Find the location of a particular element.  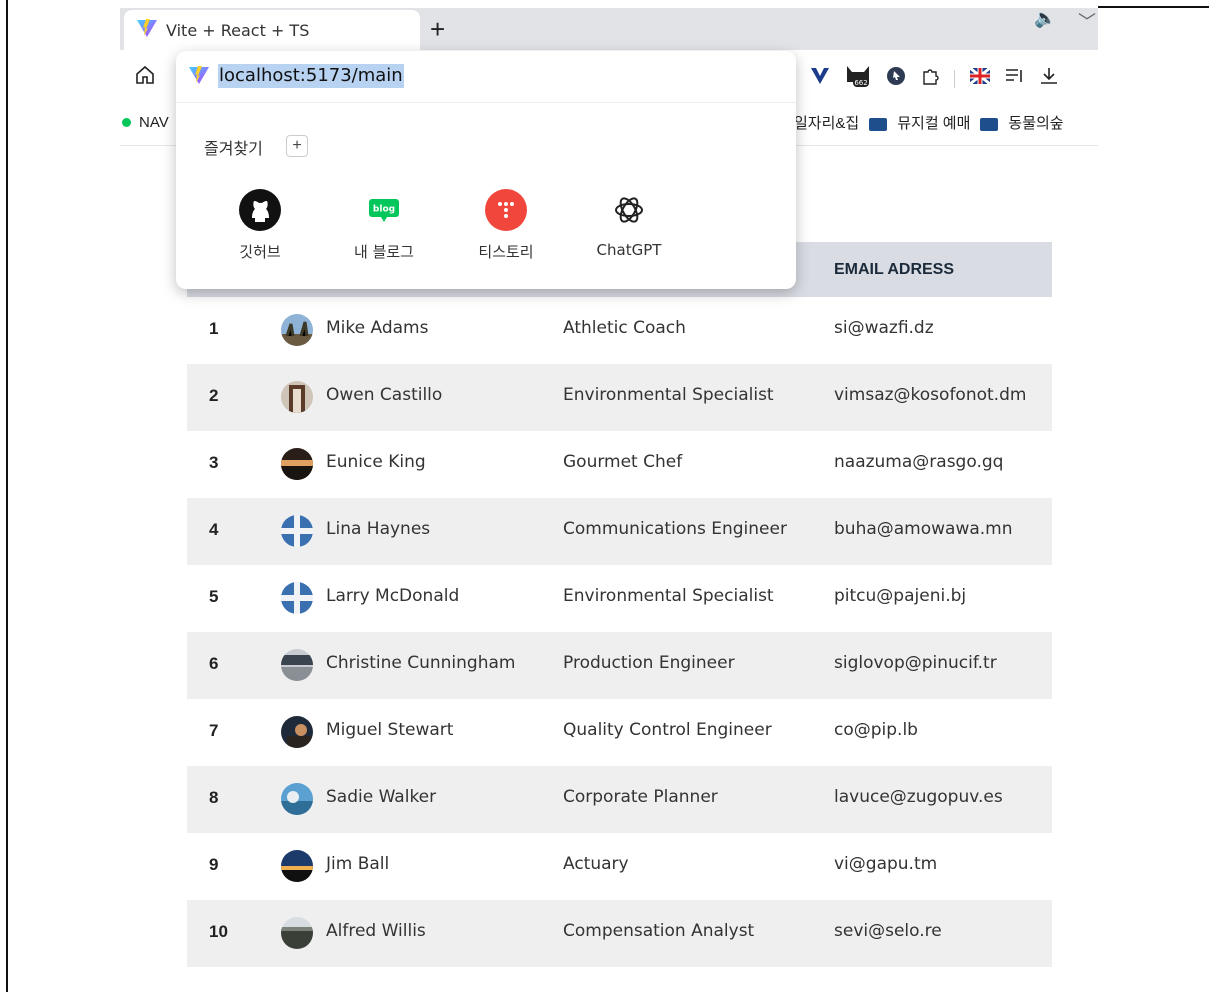

user-email: lavuce@zugopuv.es is located at coordinates (918, 797).